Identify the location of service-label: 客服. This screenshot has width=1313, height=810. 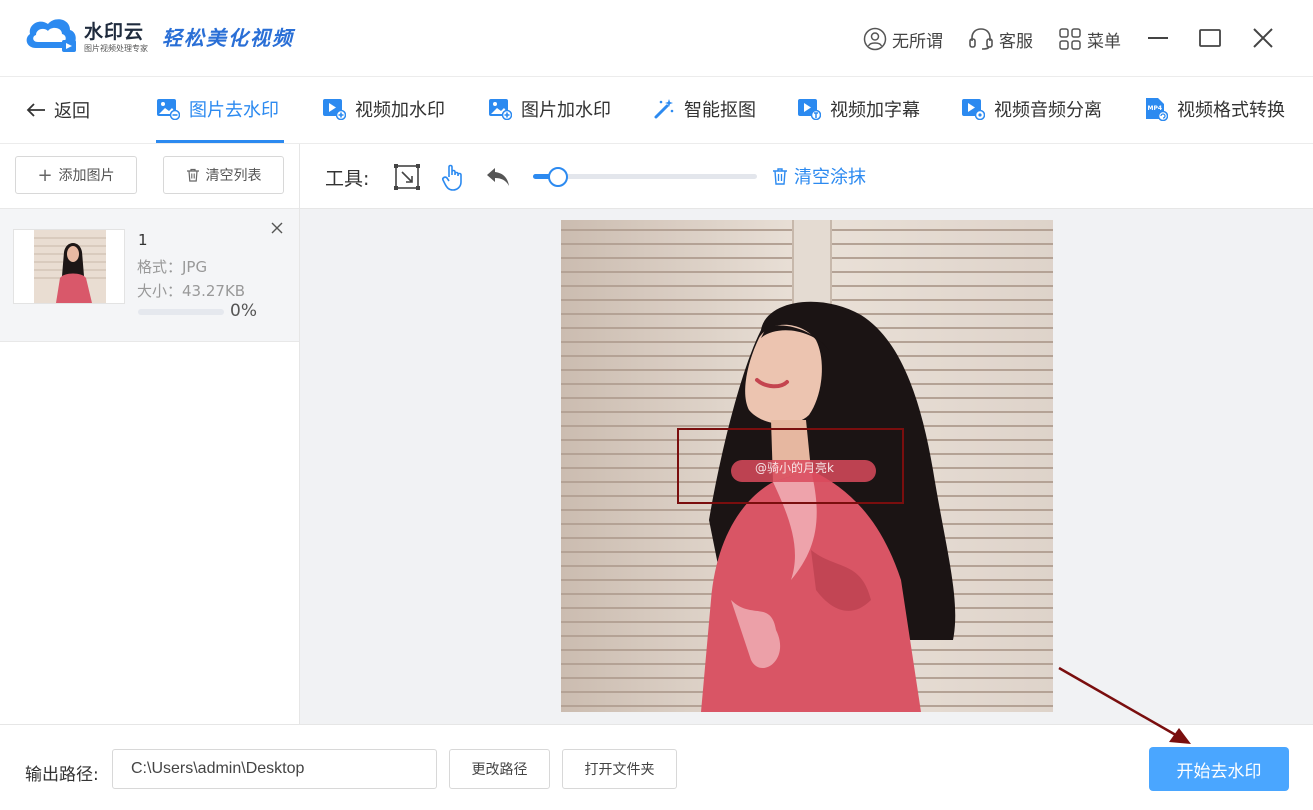
(1016, 41).